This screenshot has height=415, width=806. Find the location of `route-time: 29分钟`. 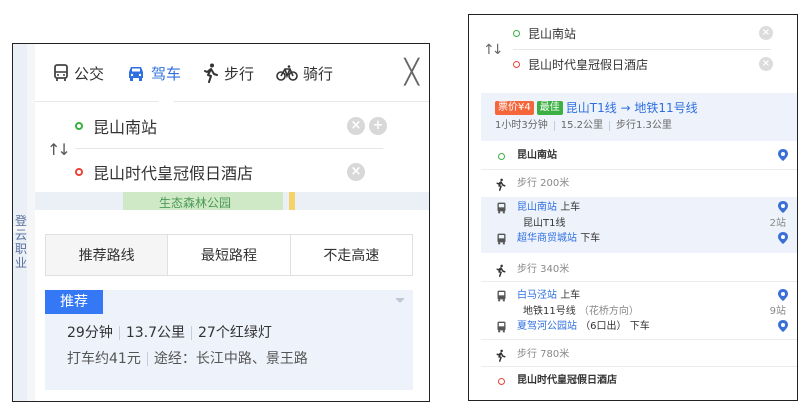

route-time: 29分钟 is located at coordinates (90, 333).